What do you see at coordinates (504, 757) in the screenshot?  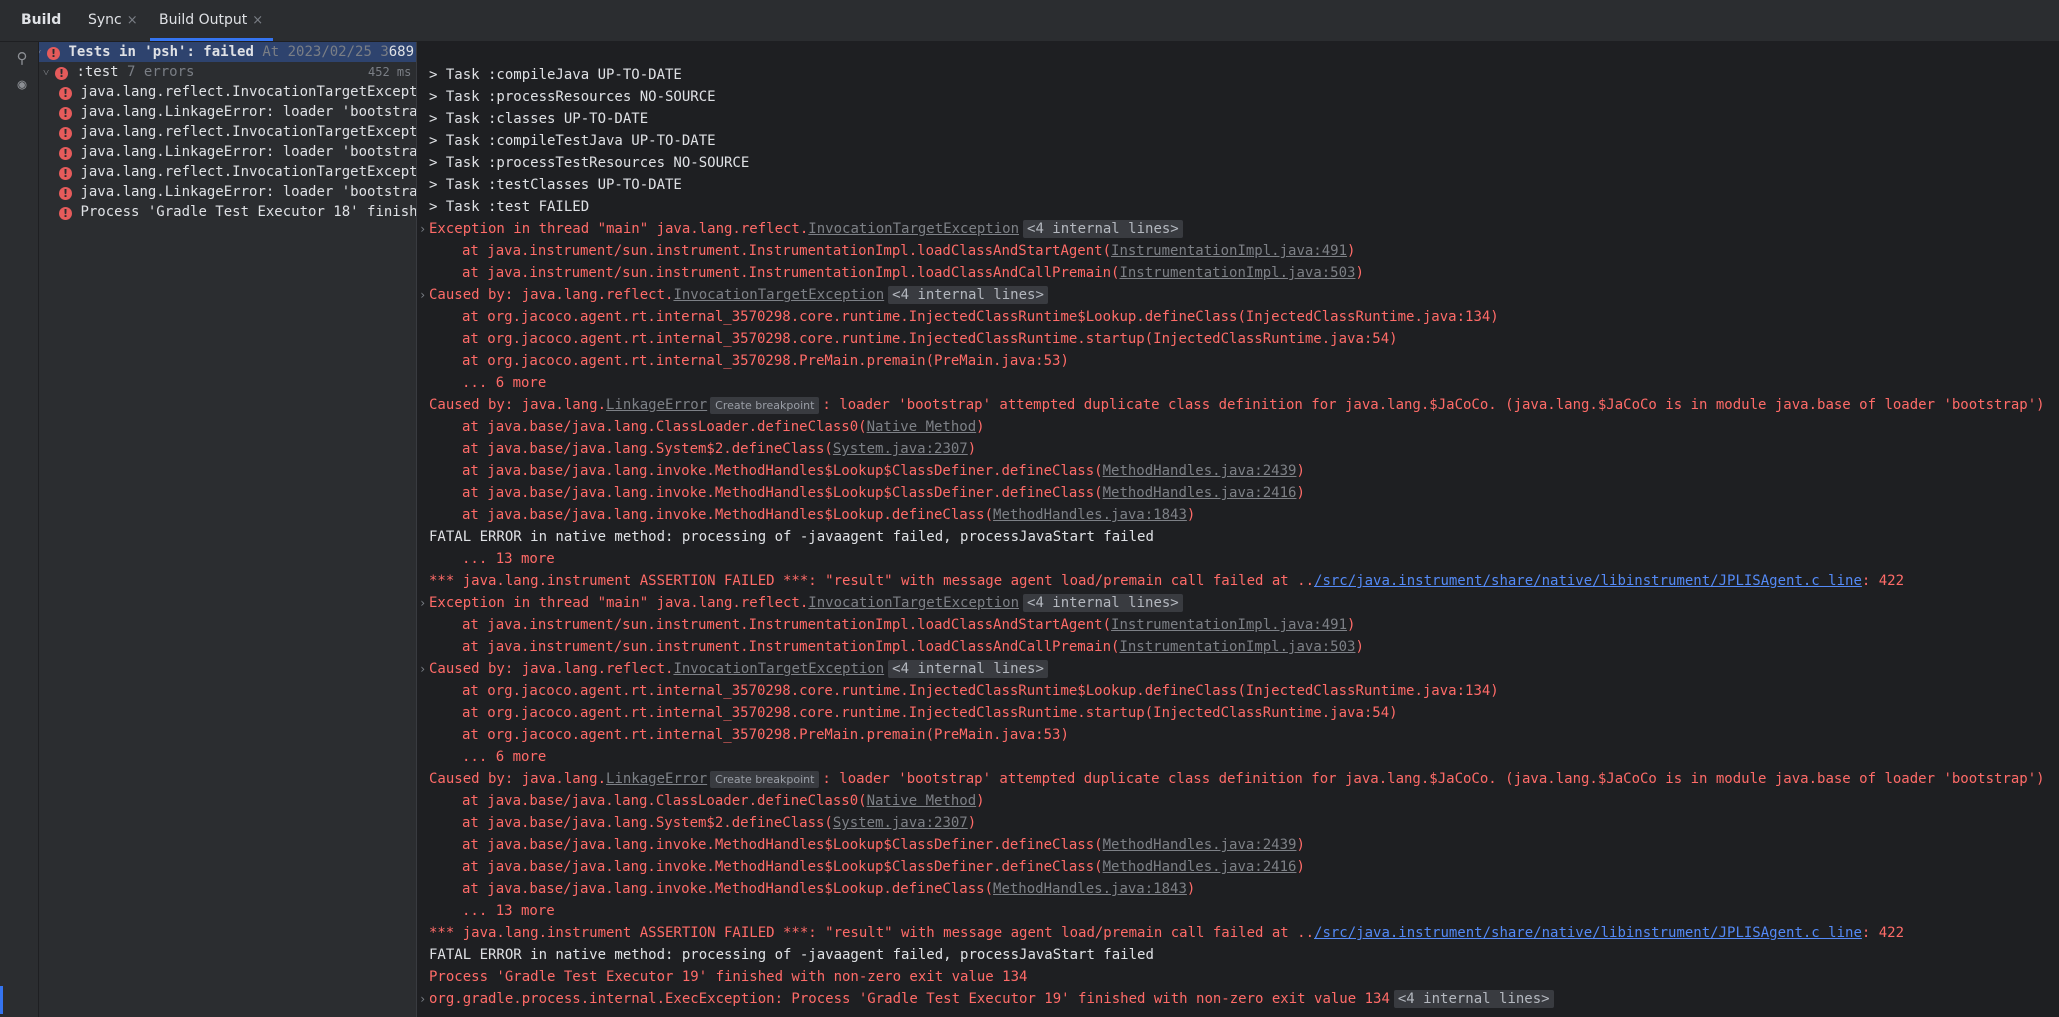 I see `console-line: ... 6 more` at bounding box center [504, 757].